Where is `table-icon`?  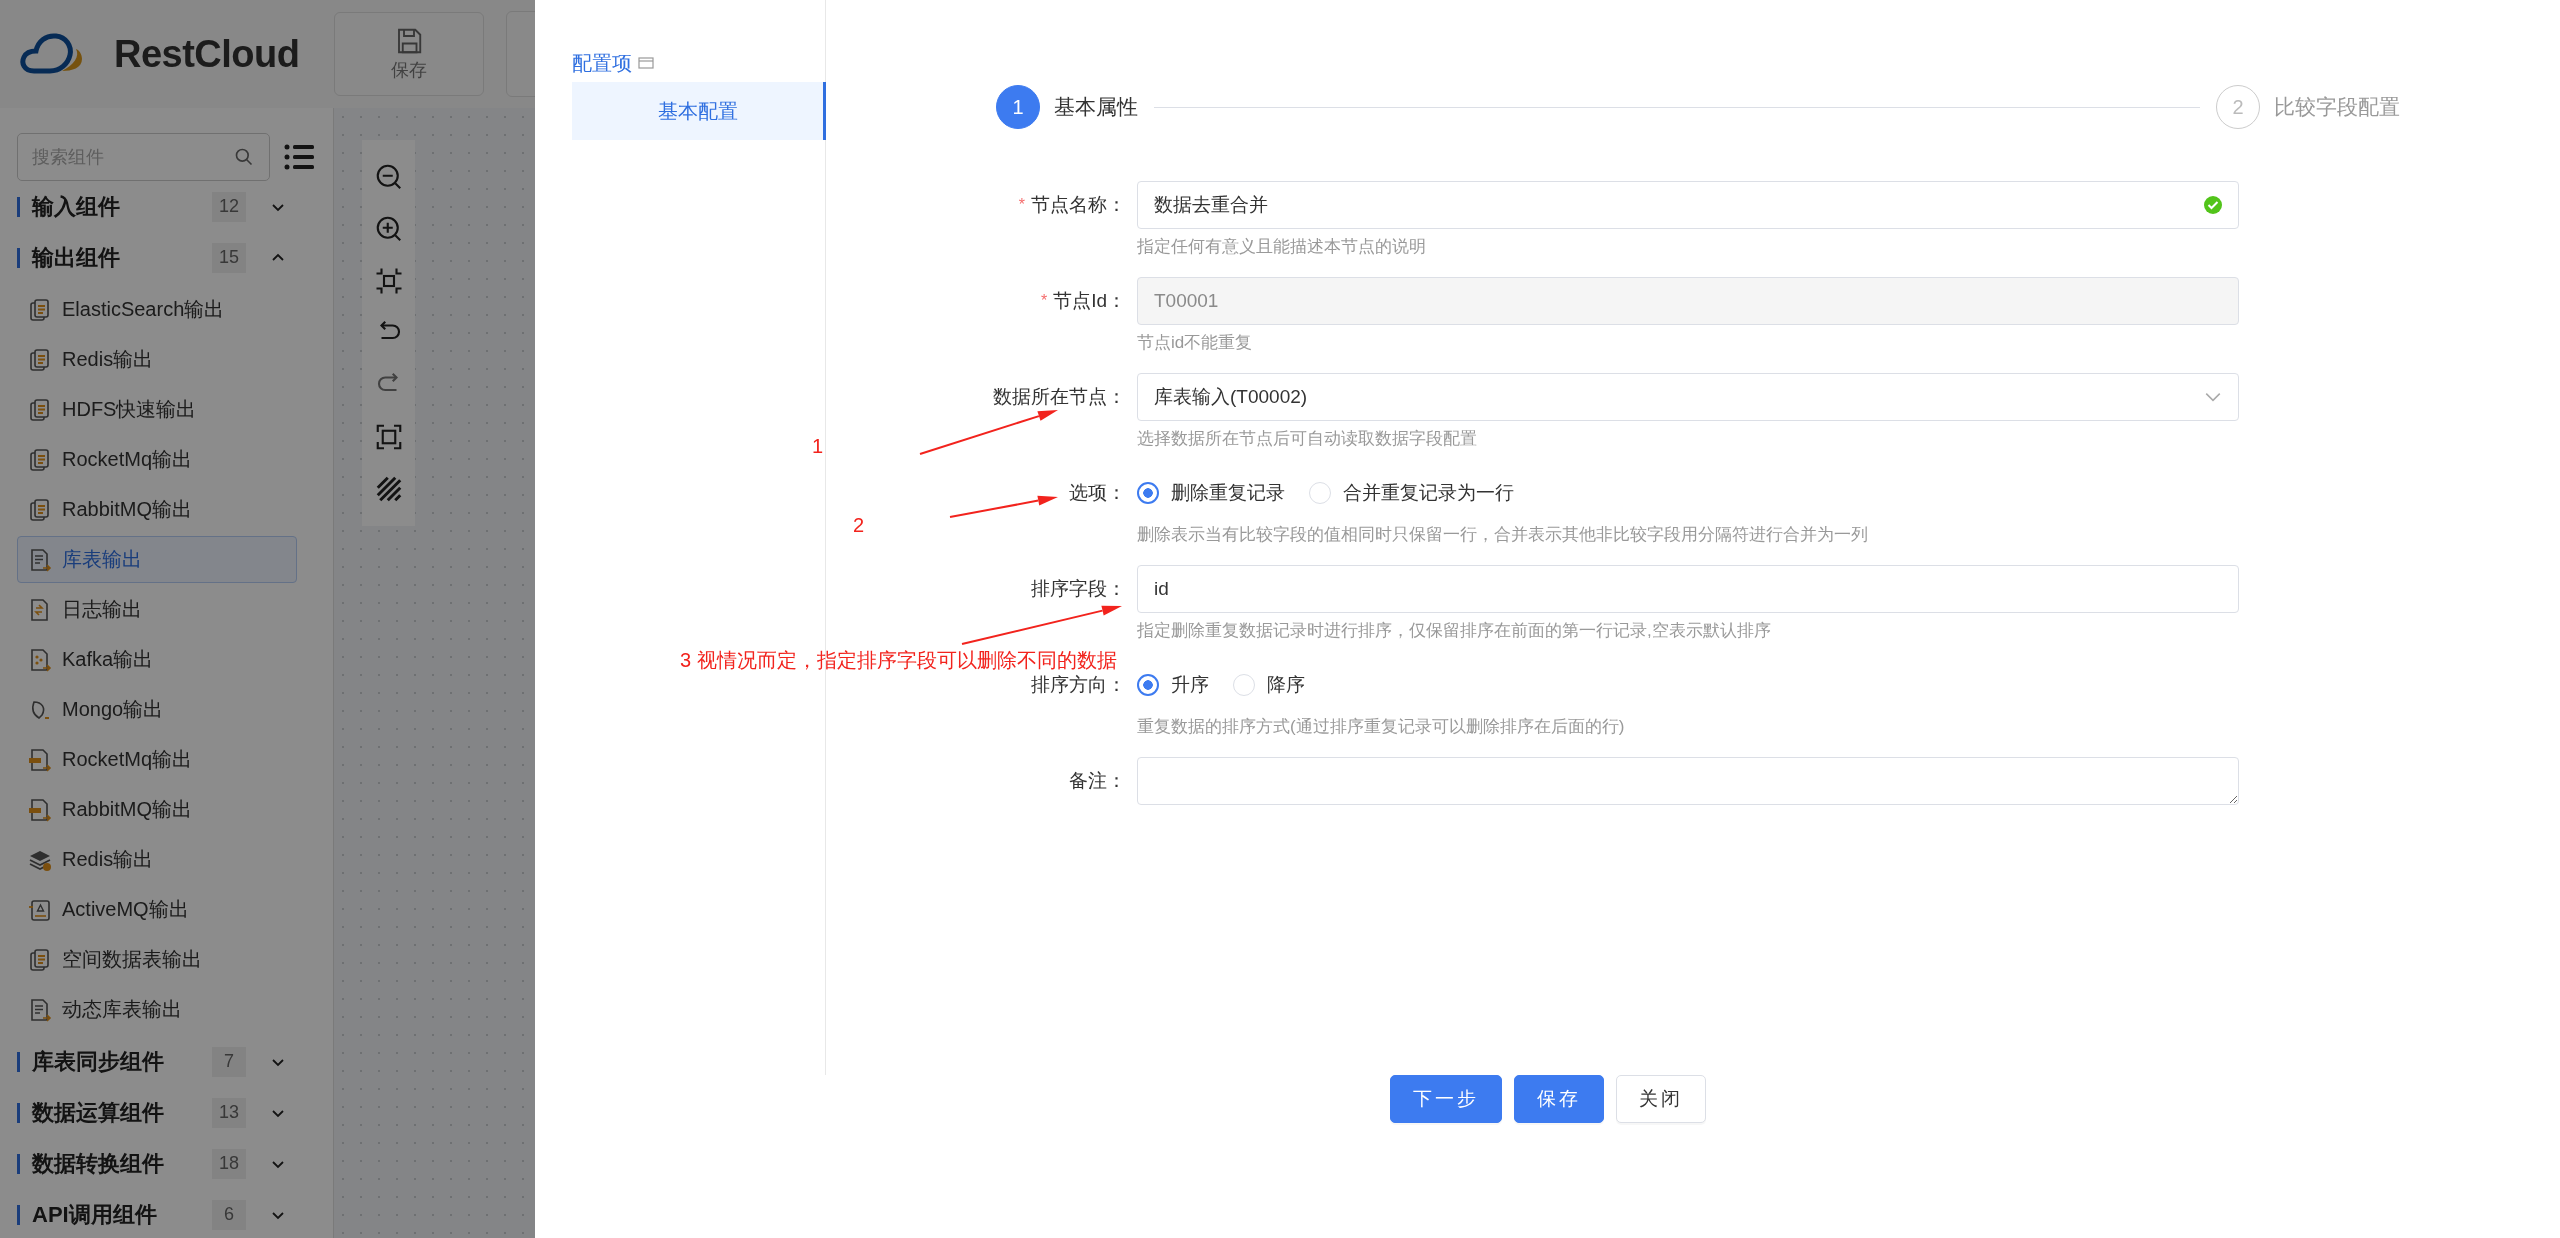
table-icon is located at coordinates (646, 63).